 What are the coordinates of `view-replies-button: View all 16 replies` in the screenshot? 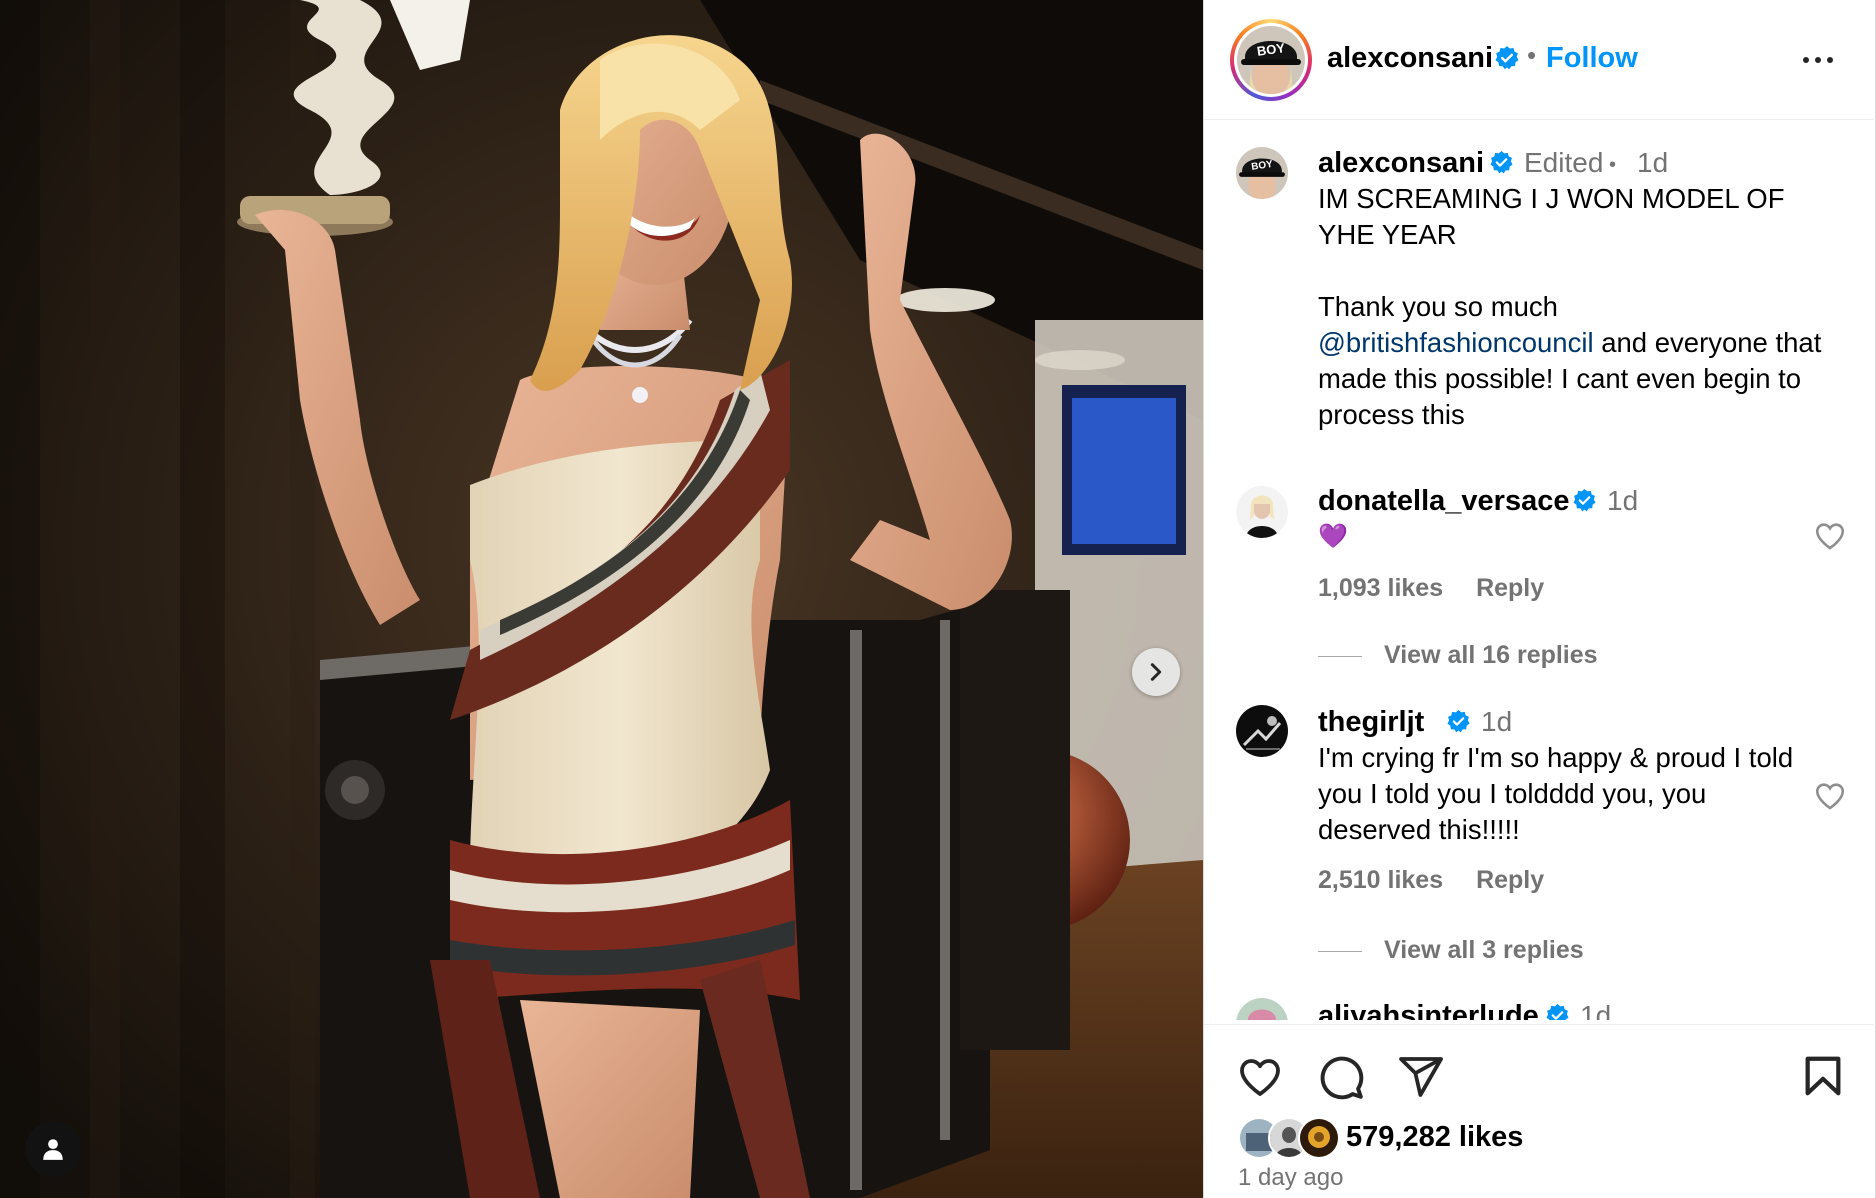 It's located at (1458, 655).